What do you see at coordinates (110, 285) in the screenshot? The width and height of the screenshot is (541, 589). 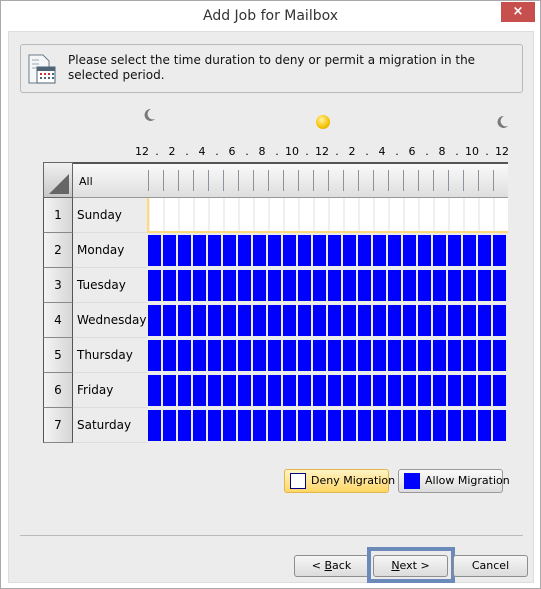 I see `day-name: Tuesday` at bounding box center [110, 285].